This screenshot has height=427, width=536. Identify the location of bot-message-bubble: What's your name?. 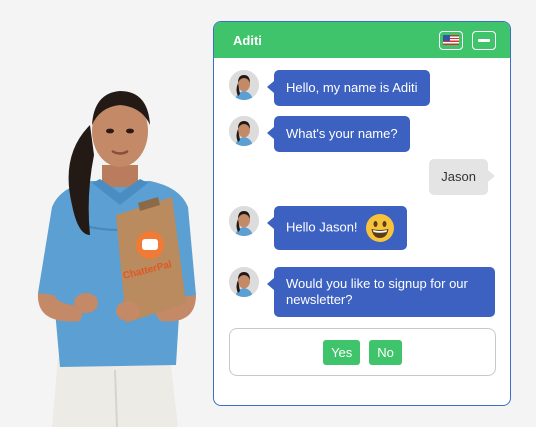
(338, 134).